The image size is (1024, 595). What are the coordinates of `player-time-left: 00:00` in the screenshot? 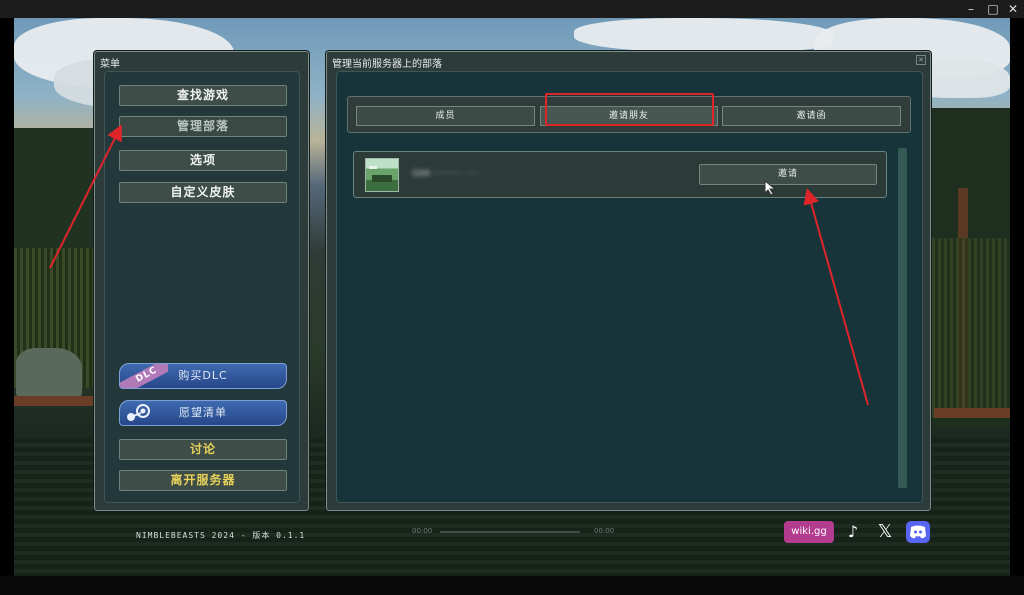 It's located at (422, 531).